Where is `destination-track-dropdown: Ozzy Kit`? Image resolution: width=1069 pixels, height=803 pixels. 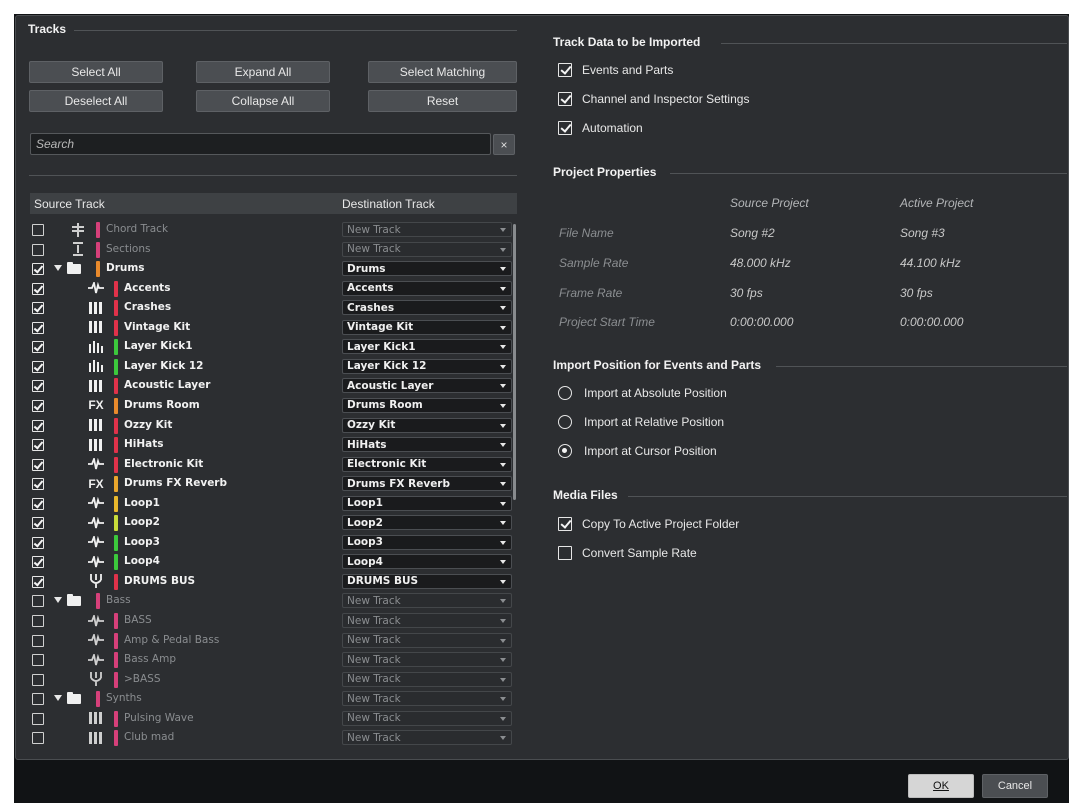 destination-track-dropdown: Ozzy Kit is located at coordinates (427, 425).